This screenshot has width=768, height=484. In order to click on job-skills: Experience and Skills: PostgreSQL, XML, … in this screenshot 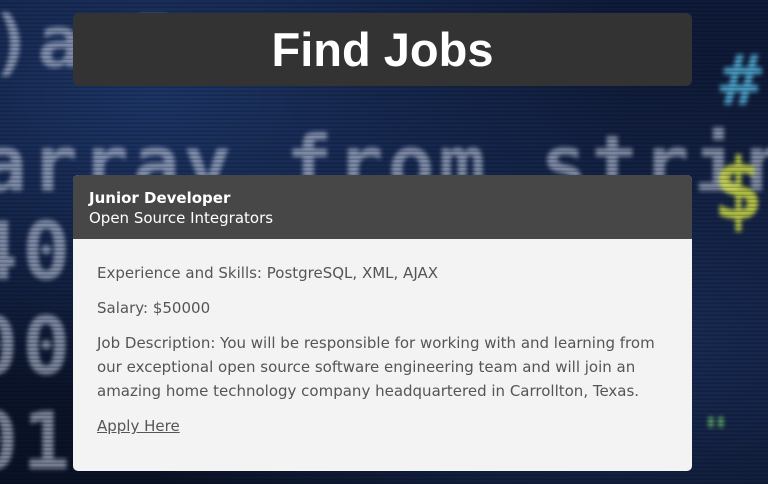, I will do `click(268, 273)`.